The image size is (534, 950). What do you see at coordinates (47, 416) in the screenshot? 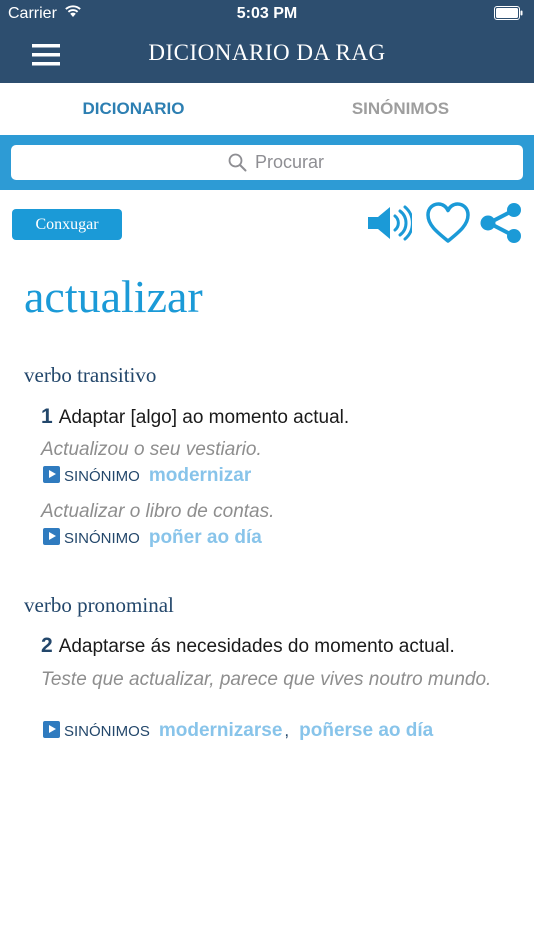
I see `sense-number: 1` at bounding box center [47, 416].